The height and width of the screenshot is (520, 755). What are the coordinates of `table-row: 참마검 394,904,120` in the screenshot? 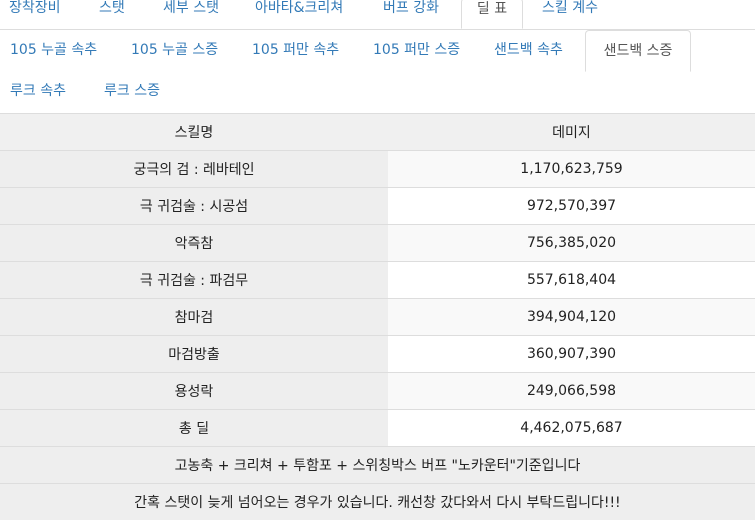 It's located at (377, 317).